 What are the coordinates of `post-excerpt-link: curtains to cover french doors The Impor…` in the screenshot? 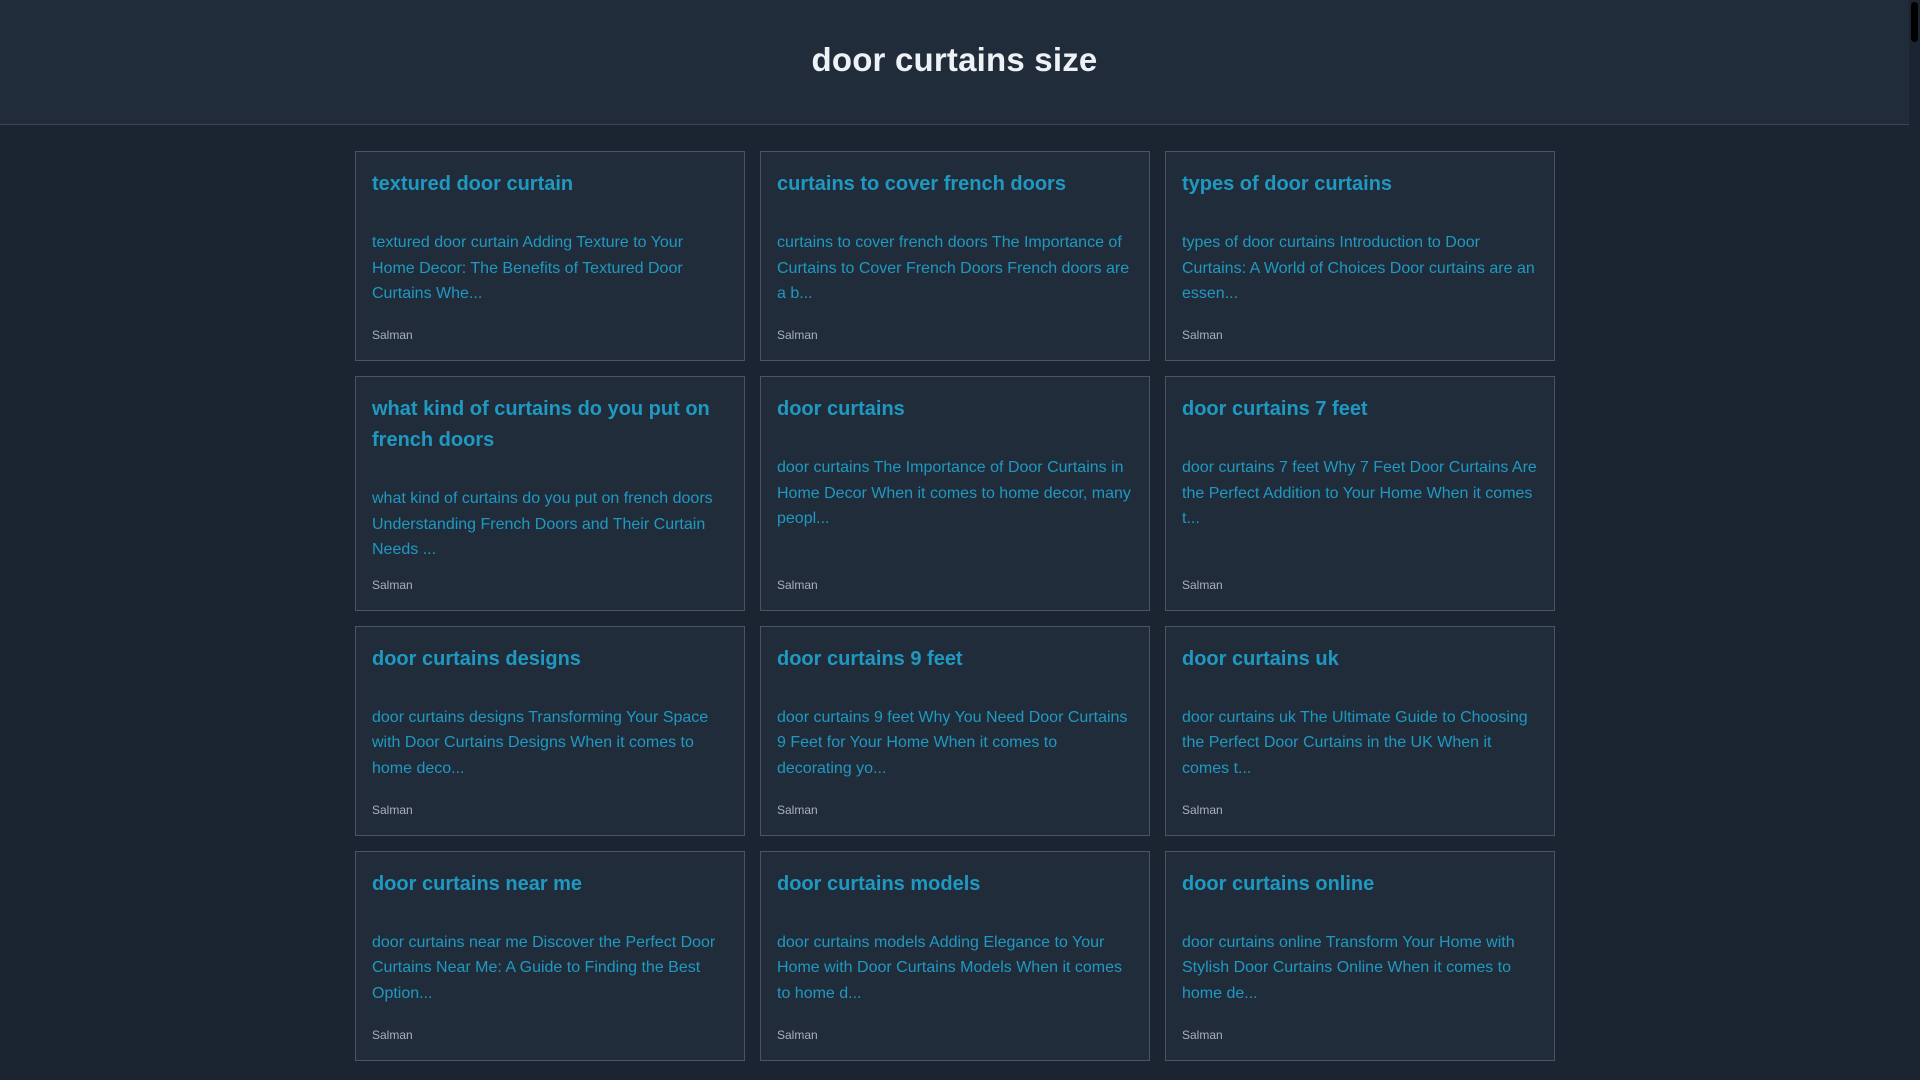 It's located at (955, 268).